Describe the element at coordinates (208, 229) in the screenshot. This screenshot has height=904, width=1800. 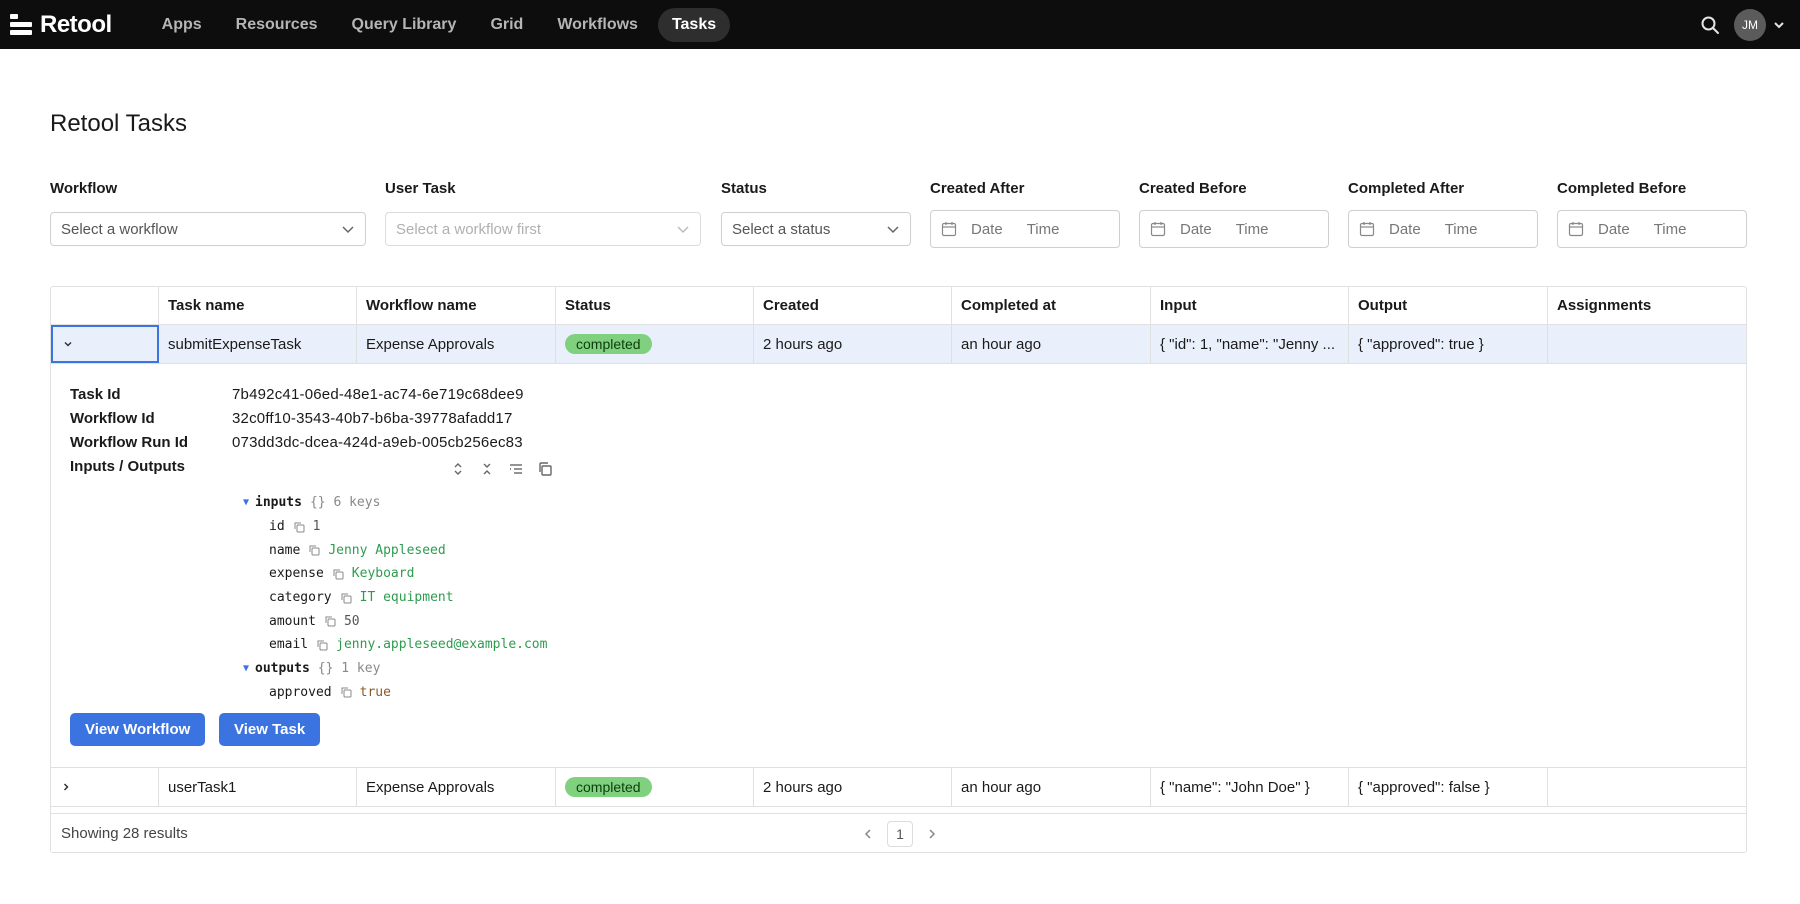
I see `workflow-select: Select a workflow` at that location.